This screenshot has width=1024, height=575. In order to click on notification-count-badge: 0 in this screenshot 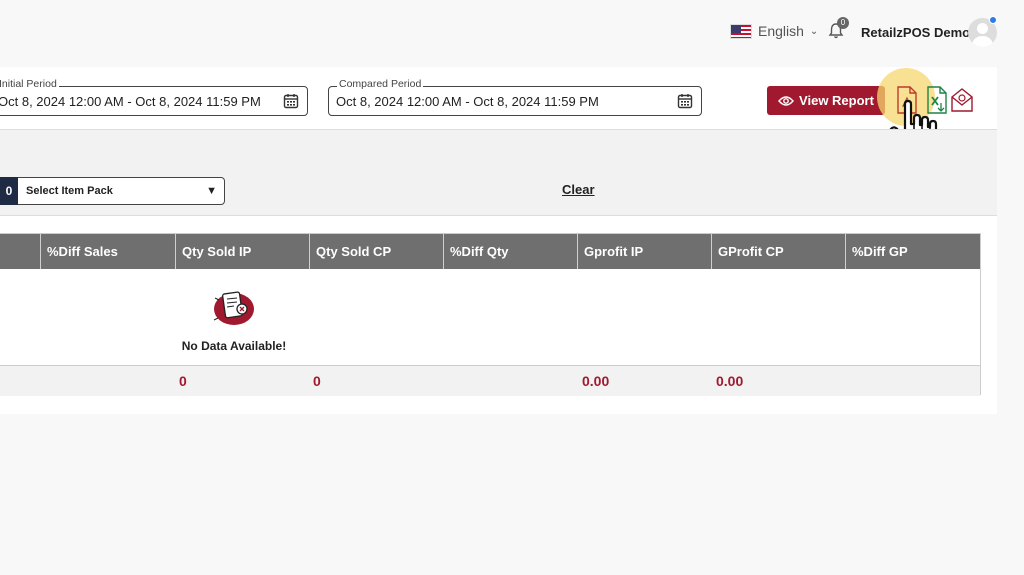, I will do `click(843, 23)`.